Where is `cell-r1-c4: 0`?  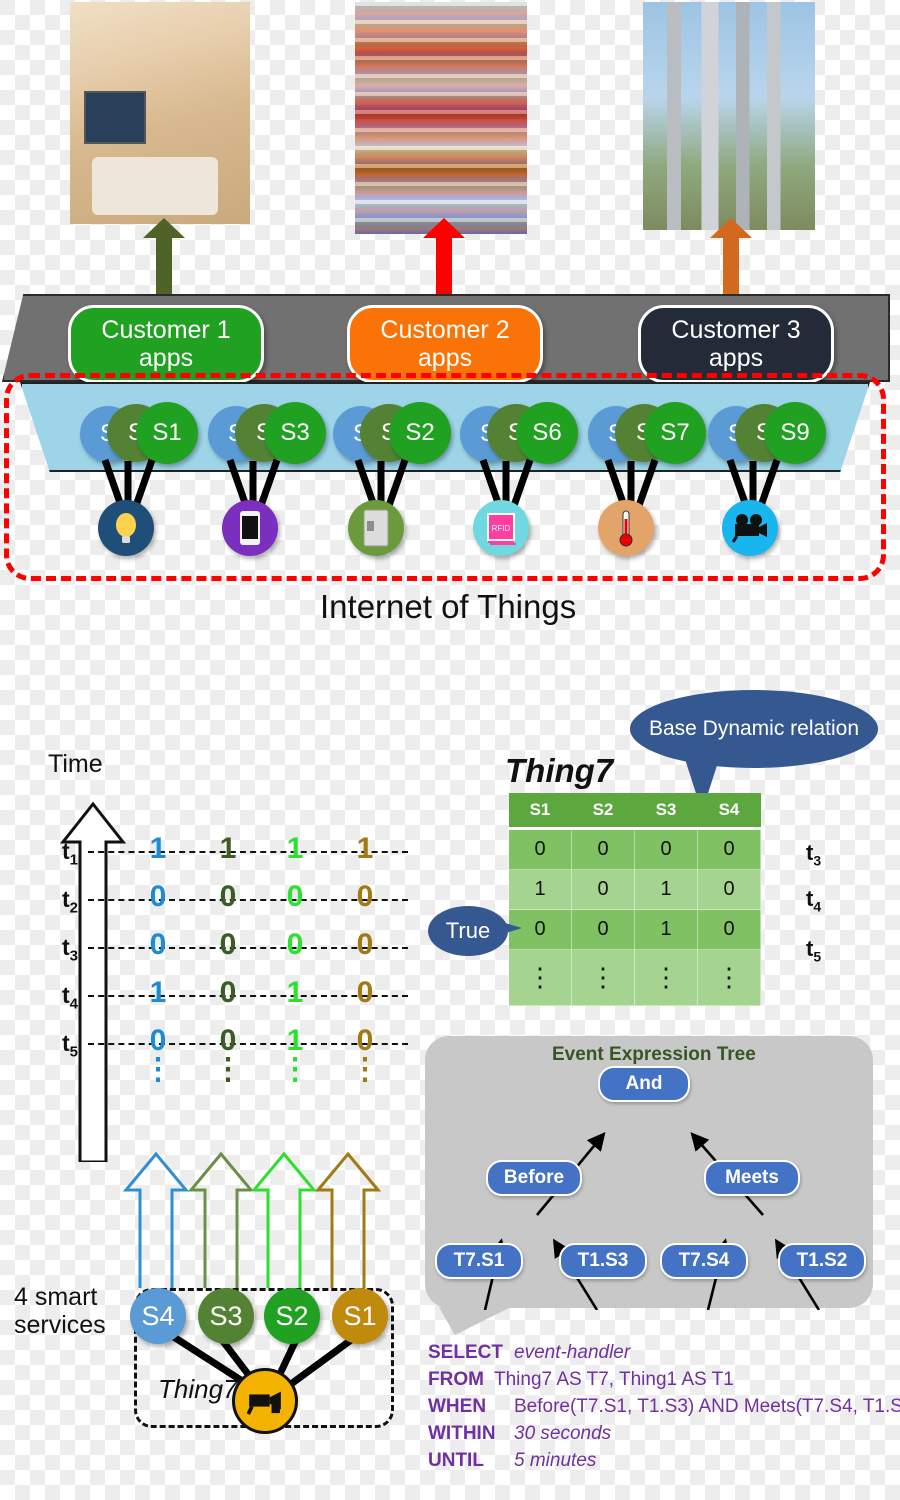
cell-r1-c4: 0 is located at coordinates (729, 849).